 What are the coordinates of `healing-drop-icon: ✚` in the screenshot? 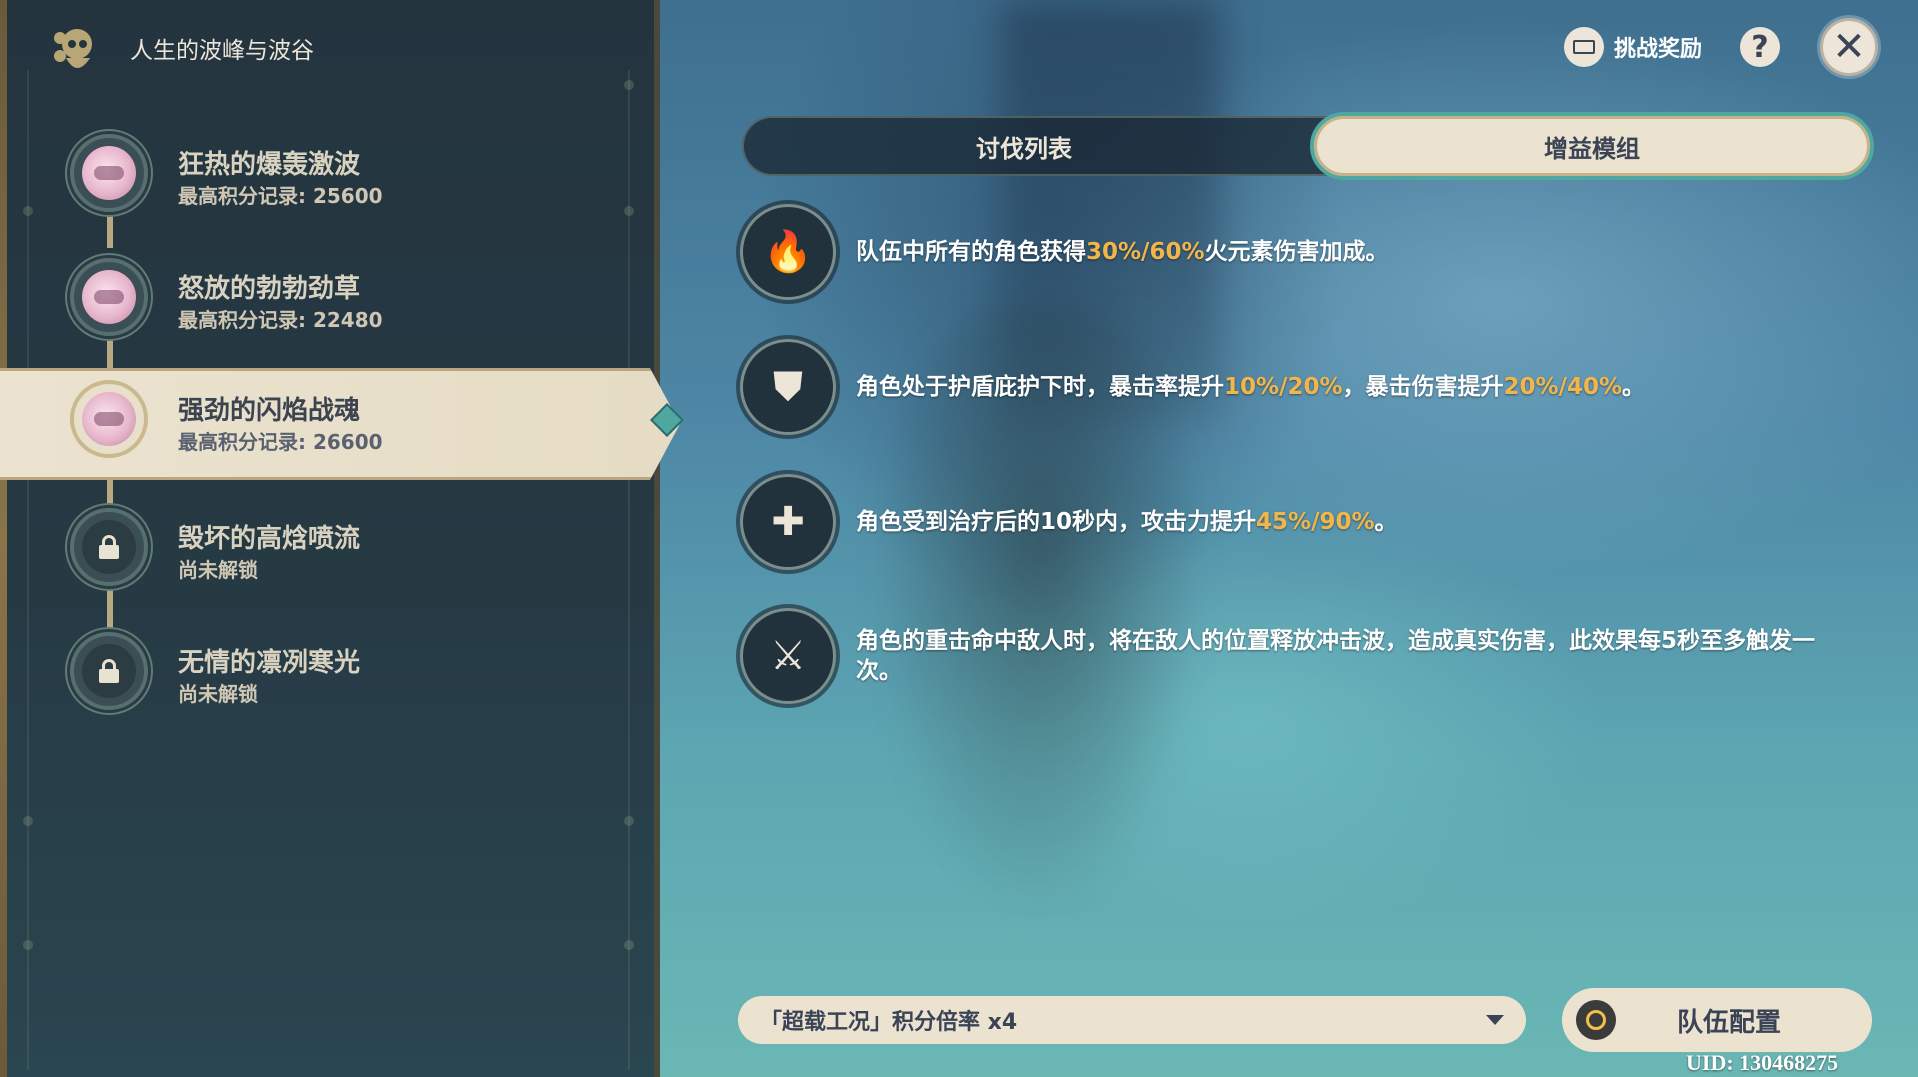 It's located at (788, 522).